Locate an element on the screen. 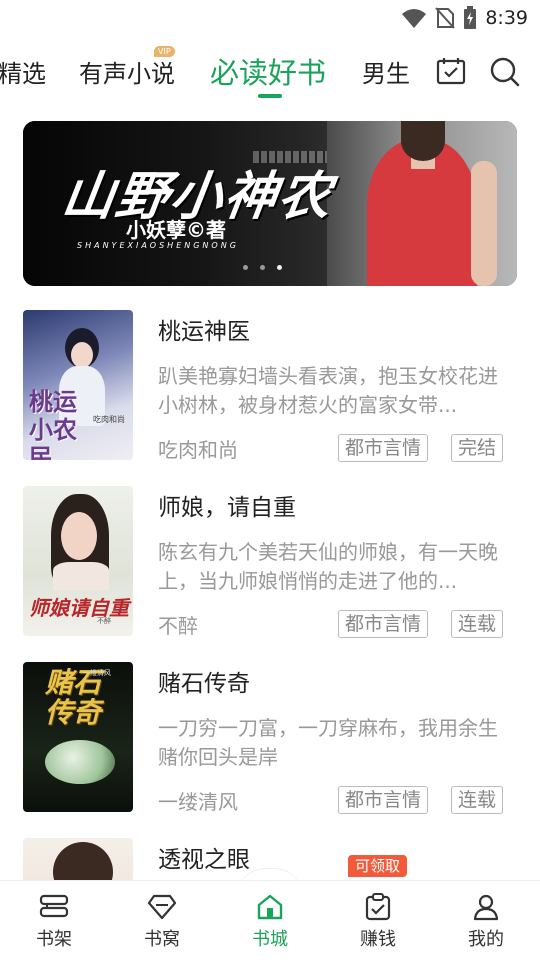  banner-figure-hair is located at coordinates (423, 141).